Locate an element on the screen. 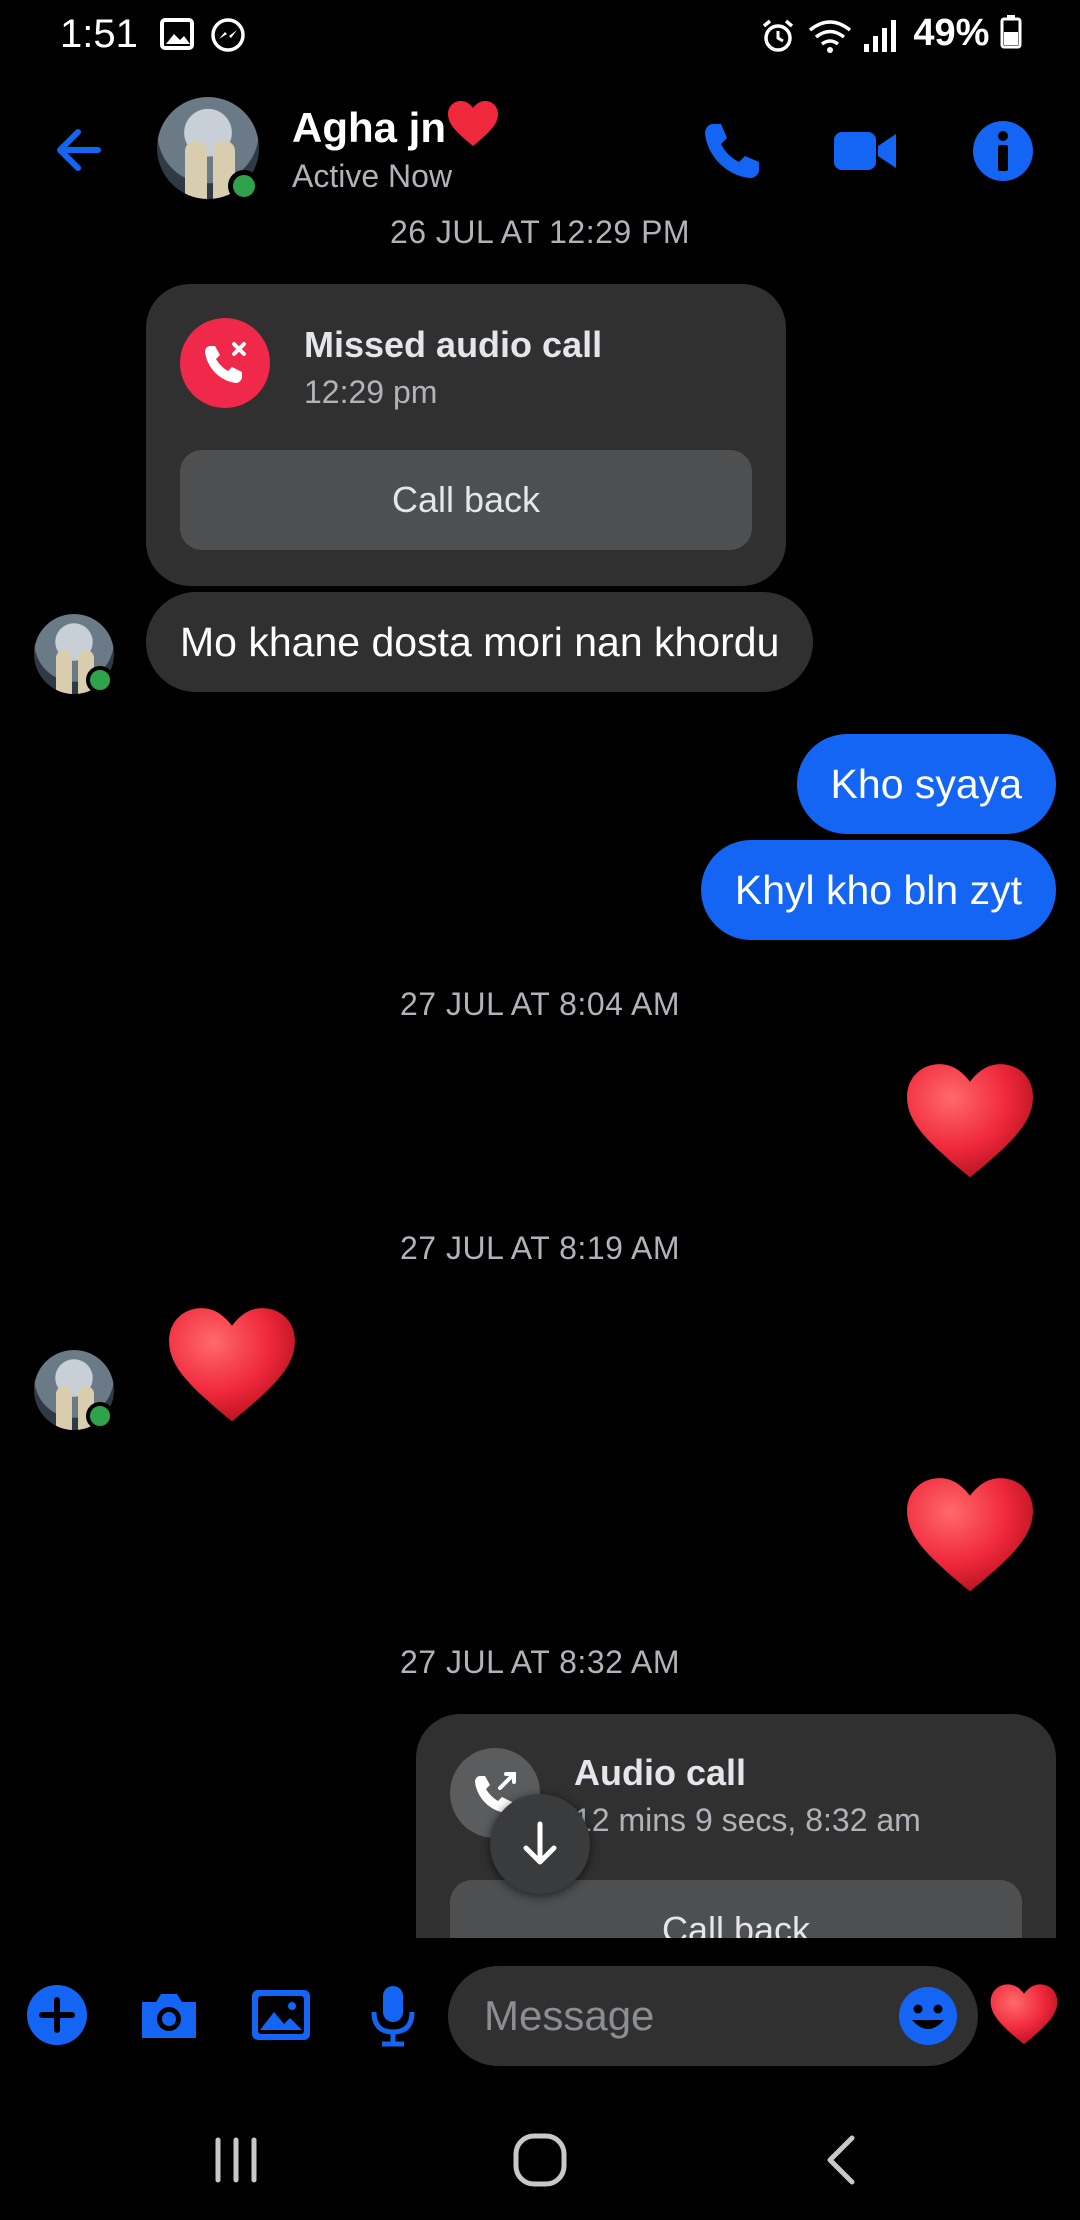  home-icon is located at coordinates (540, 2160).